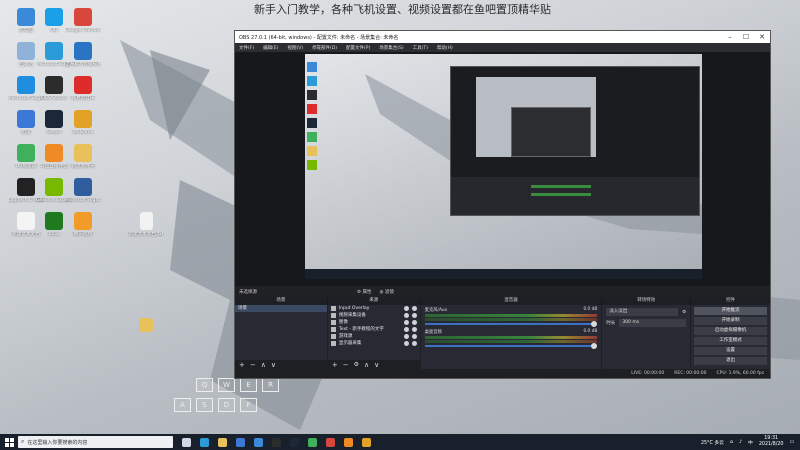  Describe the element at coordinates (258, 442) in the screenshot. I see `taskbar-app-mail` at that location.